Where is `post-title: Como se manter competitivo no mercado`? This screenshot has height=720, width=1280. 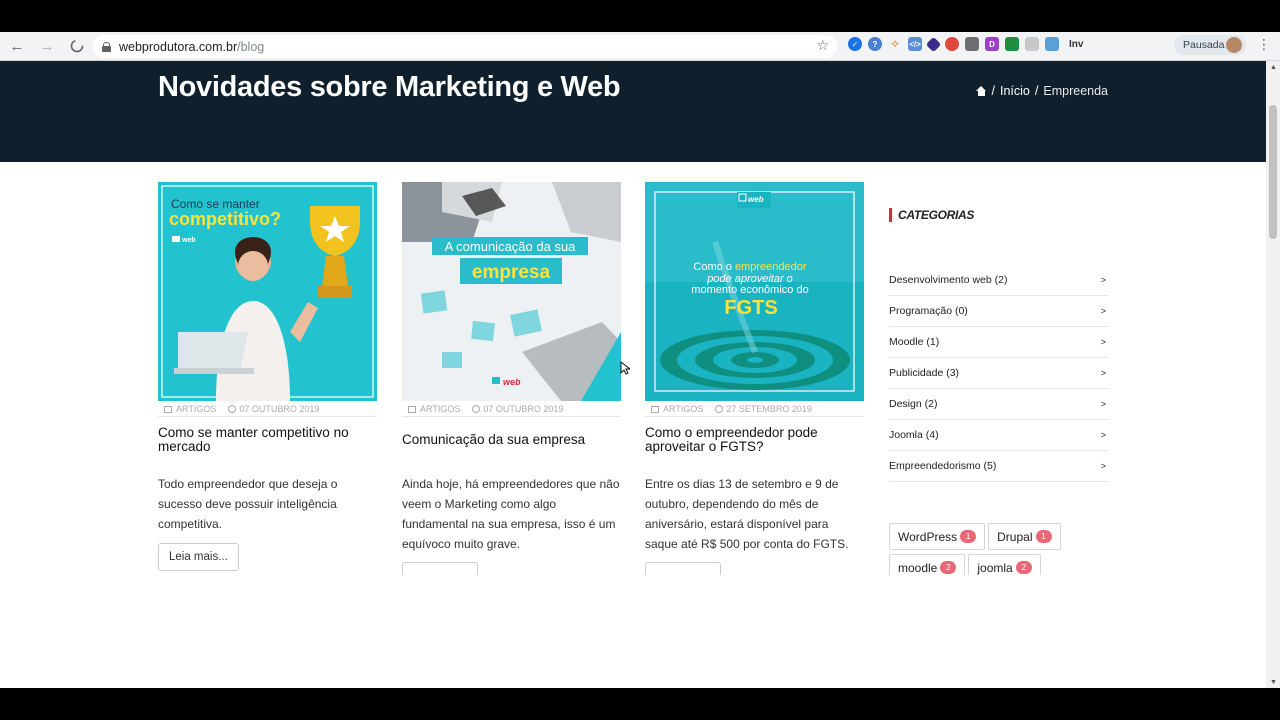
post-title: Como se manter competitivo no mercado is located at coordinates (267, 440).